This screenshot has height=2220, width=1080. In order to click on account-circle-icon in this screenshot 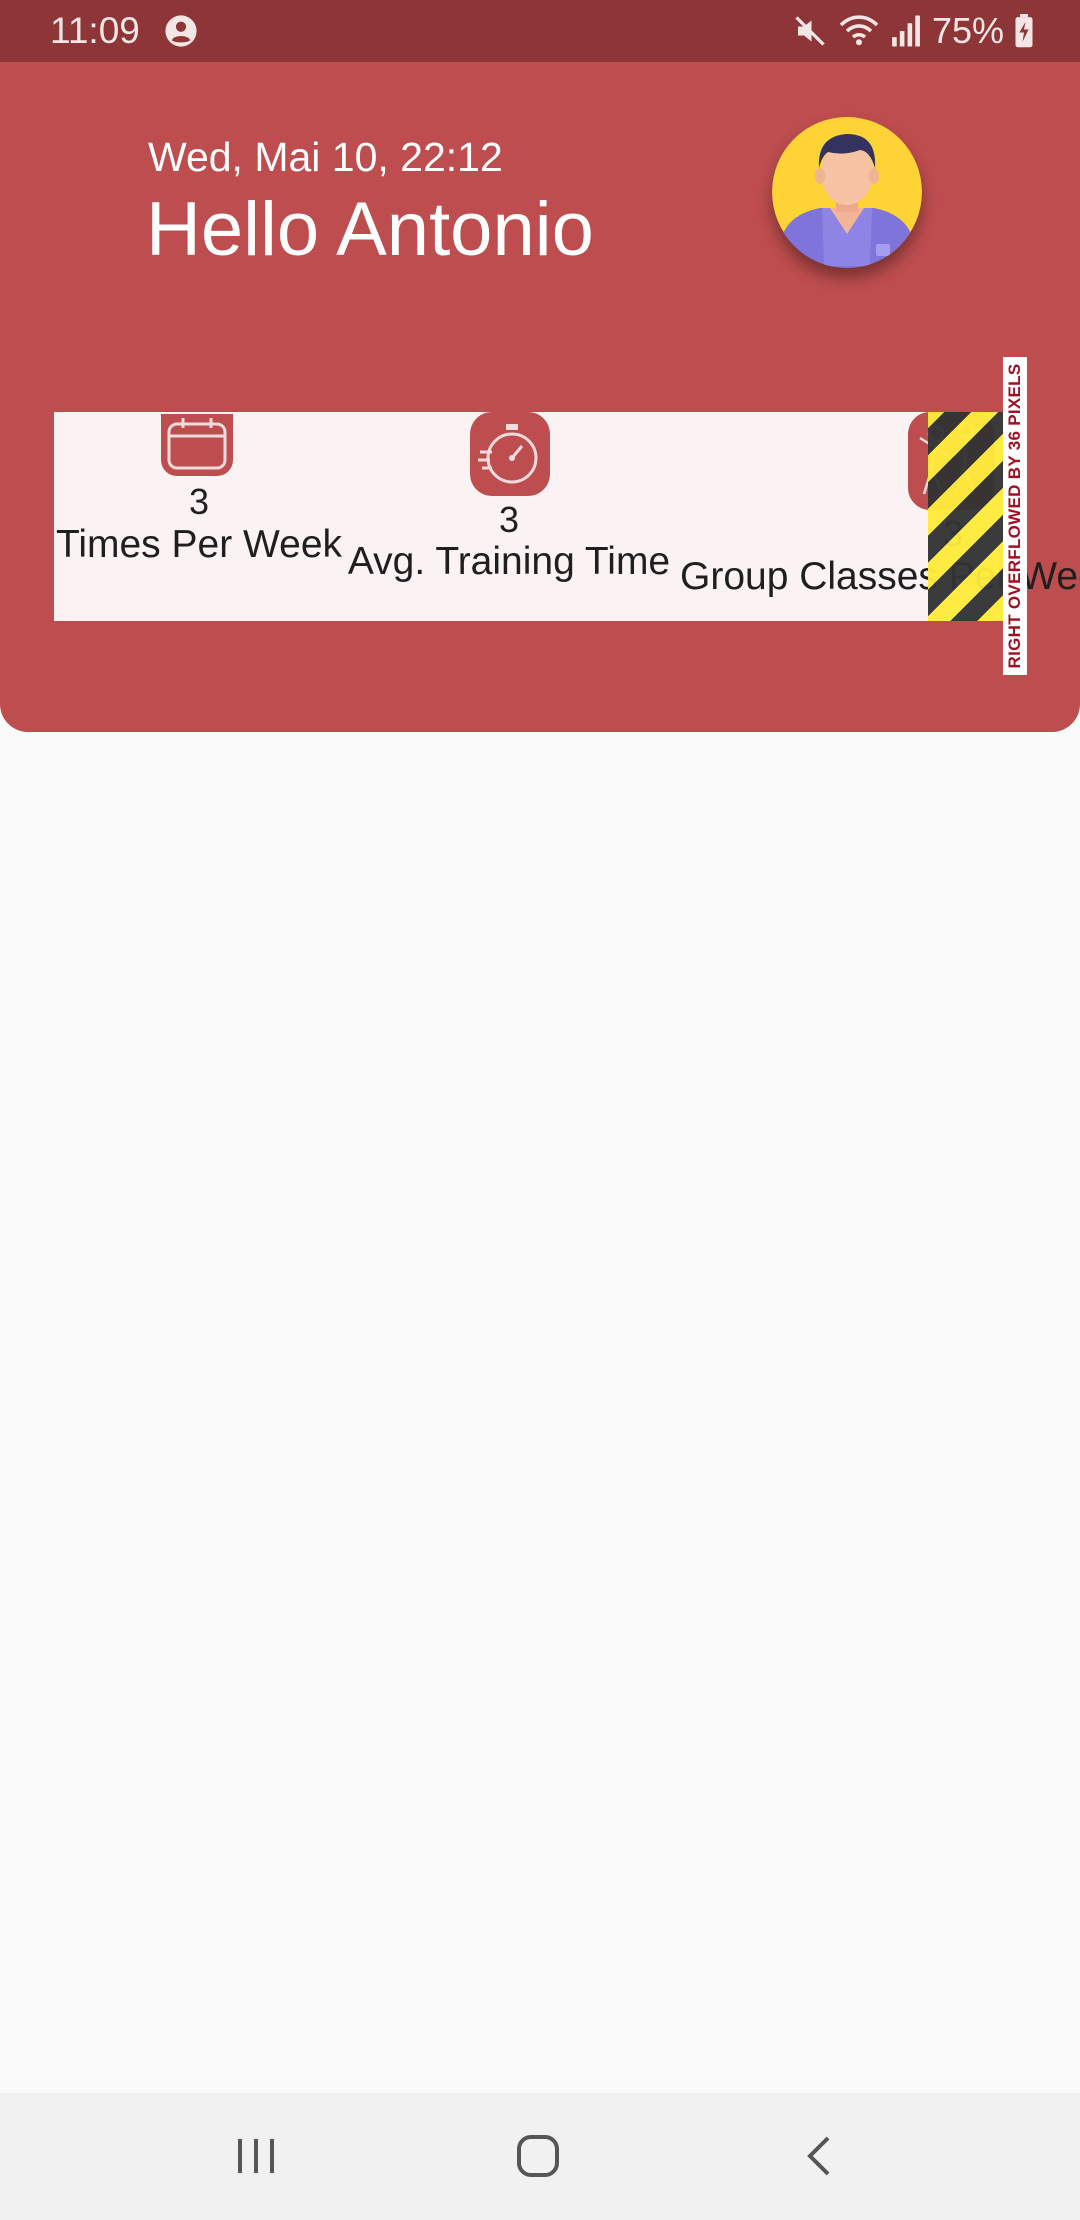, I will do `click(181, 31)`.